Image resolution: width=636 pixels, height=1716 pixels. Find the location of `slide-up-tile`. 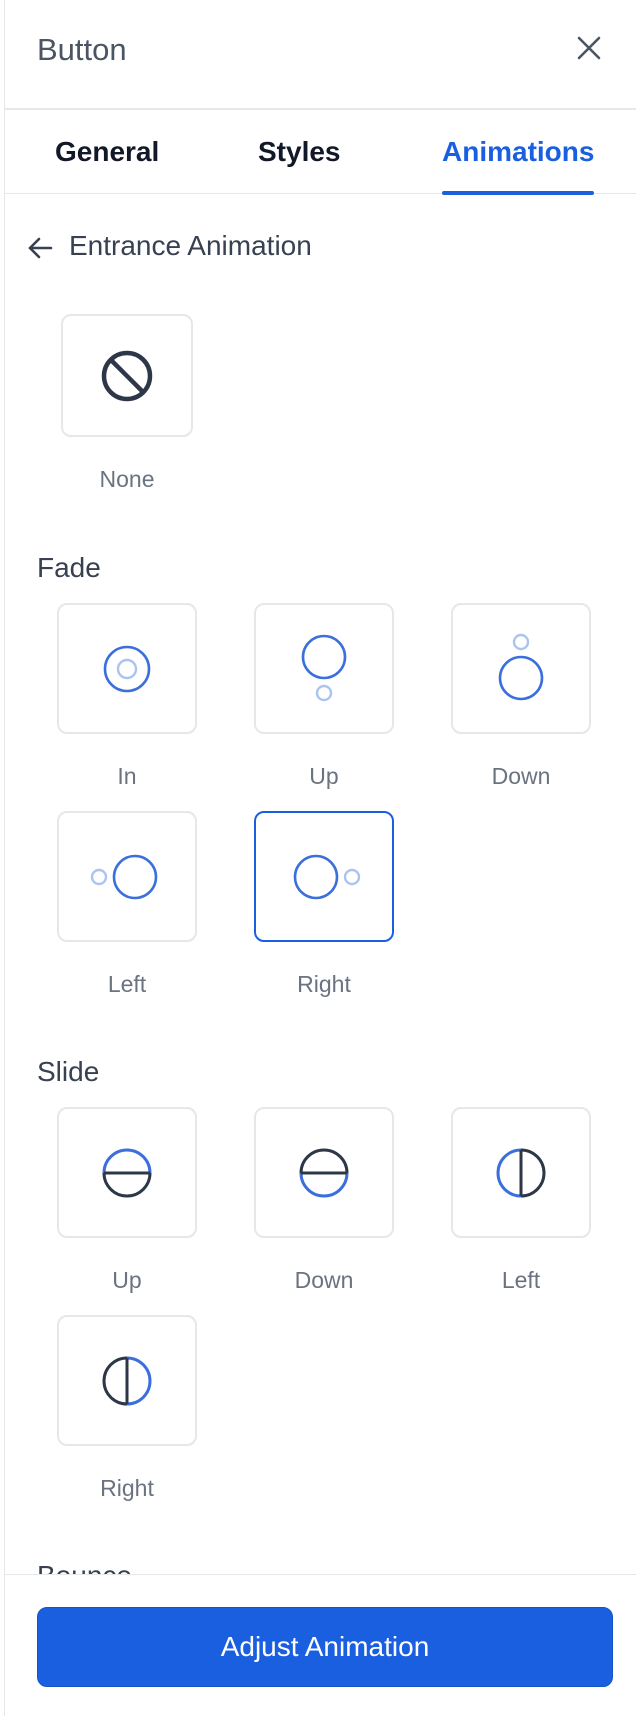

slide-up-tile is located at coordinates (127, 1172).